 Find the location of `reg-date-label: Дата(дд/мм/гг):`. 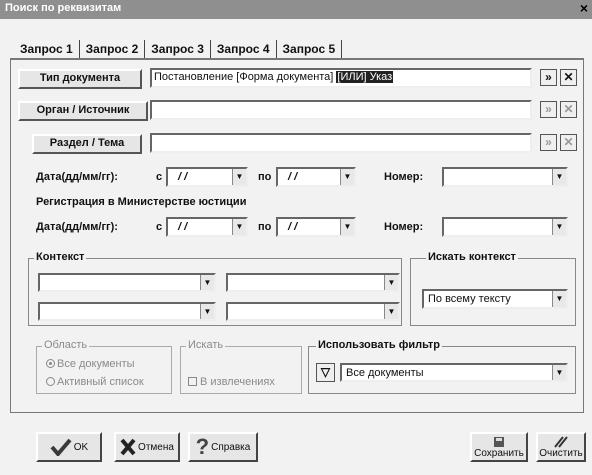

reg-date-label: Дата(дд/мм/гг): is located at coordinates (77, 227).